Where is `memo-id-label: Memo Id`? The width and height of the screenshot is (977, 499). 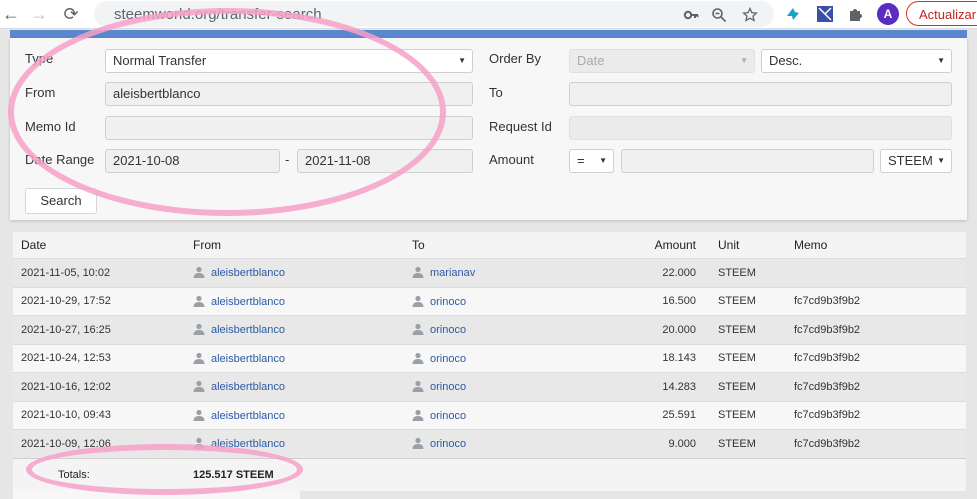 memo-id-label: Memo Id is located at coordinates (50, 126).